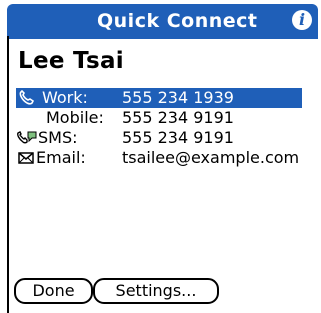  Describe the element at coordinates (302, 20) in the screenshot. I see `info-icon: i` at that location.